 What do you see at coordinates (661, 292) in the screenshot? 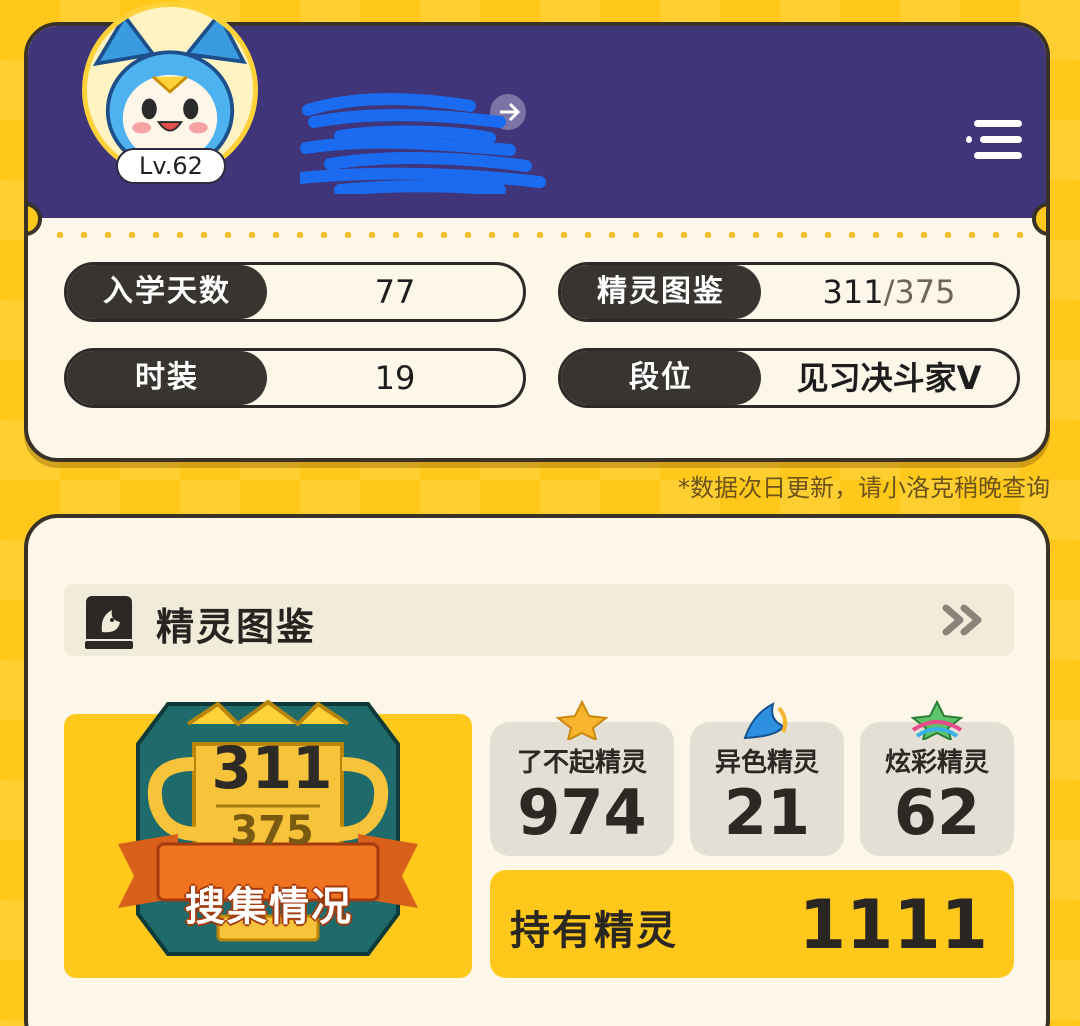
I see `stat-label: 精灵图鉴` at bounding box center [661, 292].